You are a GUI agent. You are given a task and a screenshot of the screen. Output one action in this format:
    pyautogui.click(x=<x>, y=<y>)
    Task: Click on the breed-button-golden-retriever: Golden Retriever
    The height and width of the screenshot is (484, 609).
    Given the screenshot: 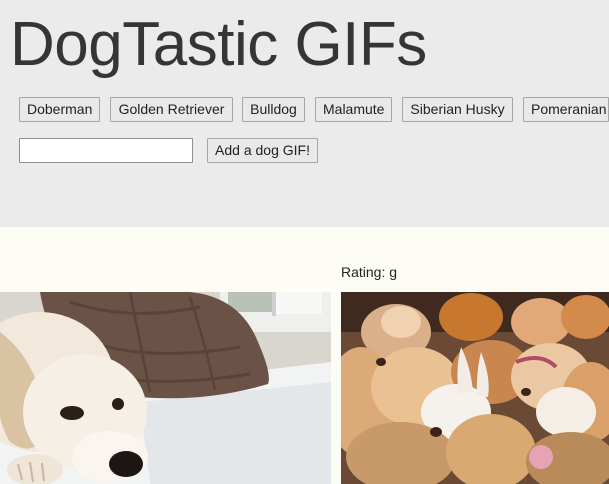 What is the action you would take?
    pyautogui.click(x=171, y=109)
    